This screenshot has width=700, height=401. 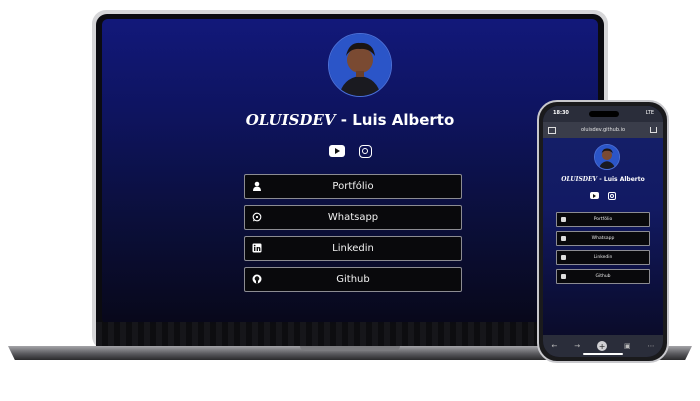 What do you see at coordinates (604, 114) in the screenshot?
I see `dynamic-island` at bounding box center [604, 114].